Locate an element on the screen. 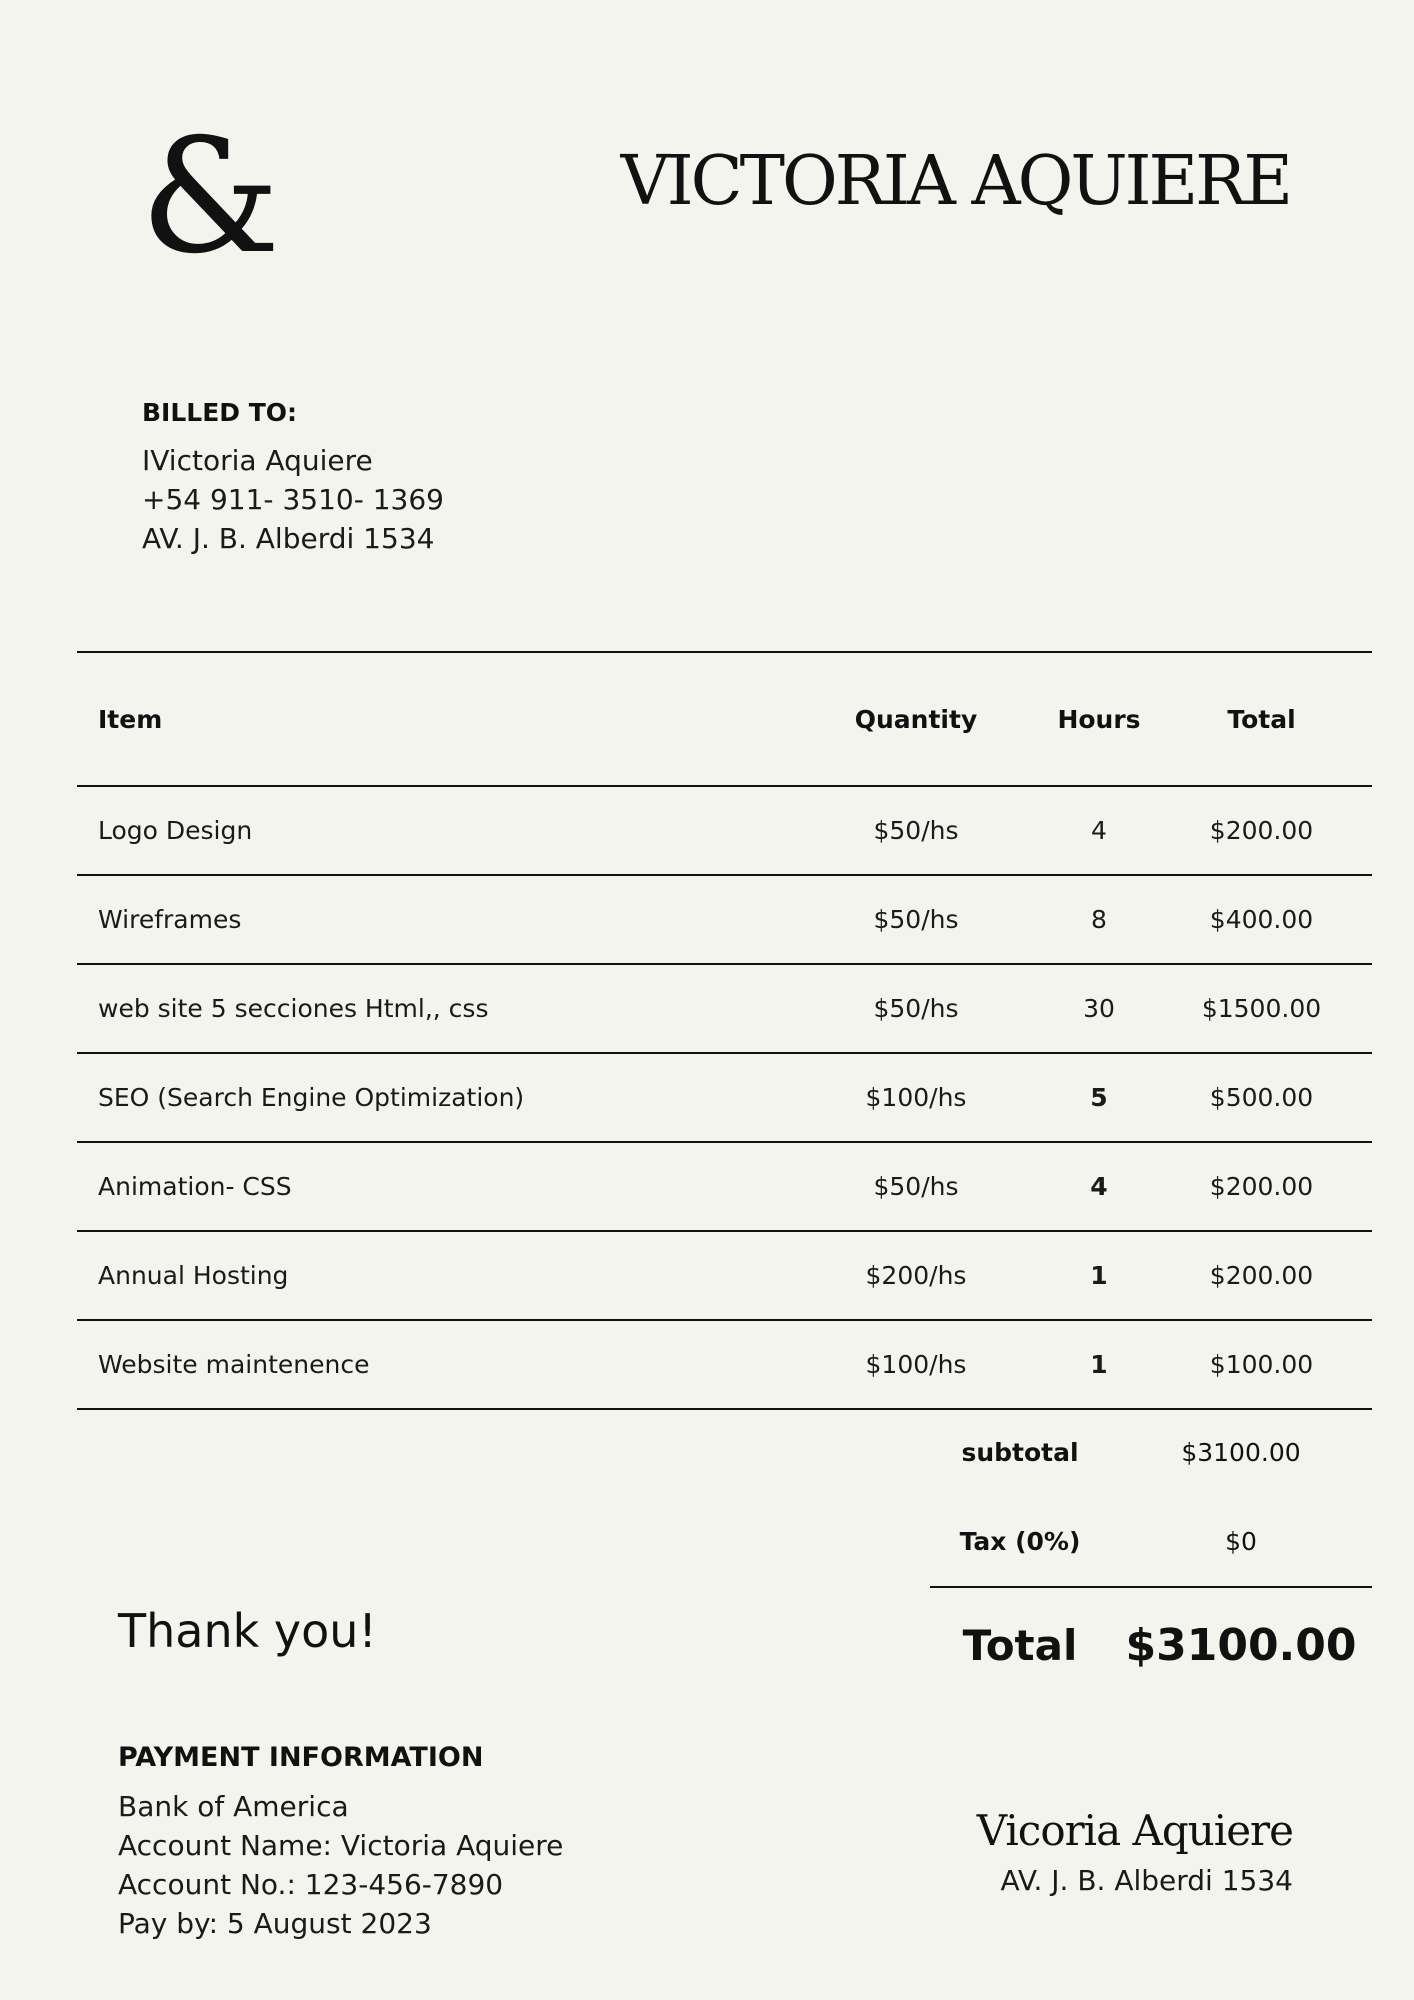 The width and height of the screenshot is (1414, 2000). client-address: AV. J. B. Alberdi 1534 is located at coordinates (288, 538).